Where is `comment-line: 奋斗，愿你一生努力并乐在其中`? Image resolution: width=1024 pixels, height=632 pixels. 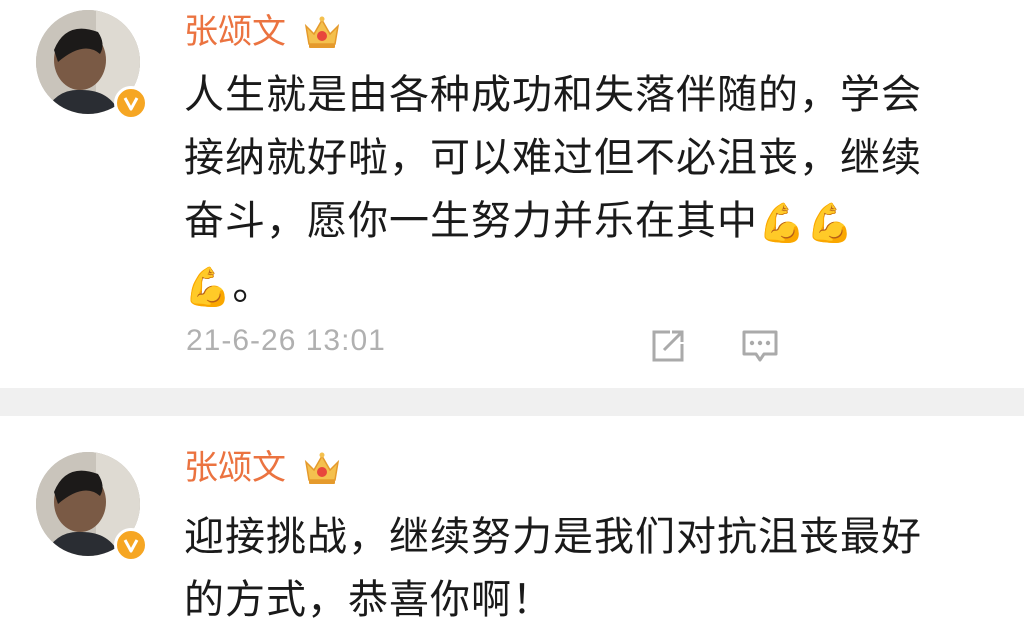
comment-line: 奋斗，愿你一生努力并乐在其中 is located at coordinates (471, 221).